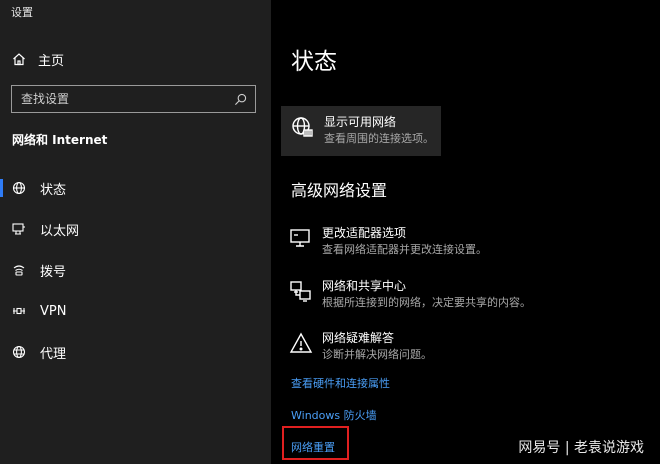 Image resolution: width=660 pixels, height=464 pixels. Describe the element at coordinates (135, 311) in the screenshot. I see `sidebar-item-vpn: VPN` at that location.